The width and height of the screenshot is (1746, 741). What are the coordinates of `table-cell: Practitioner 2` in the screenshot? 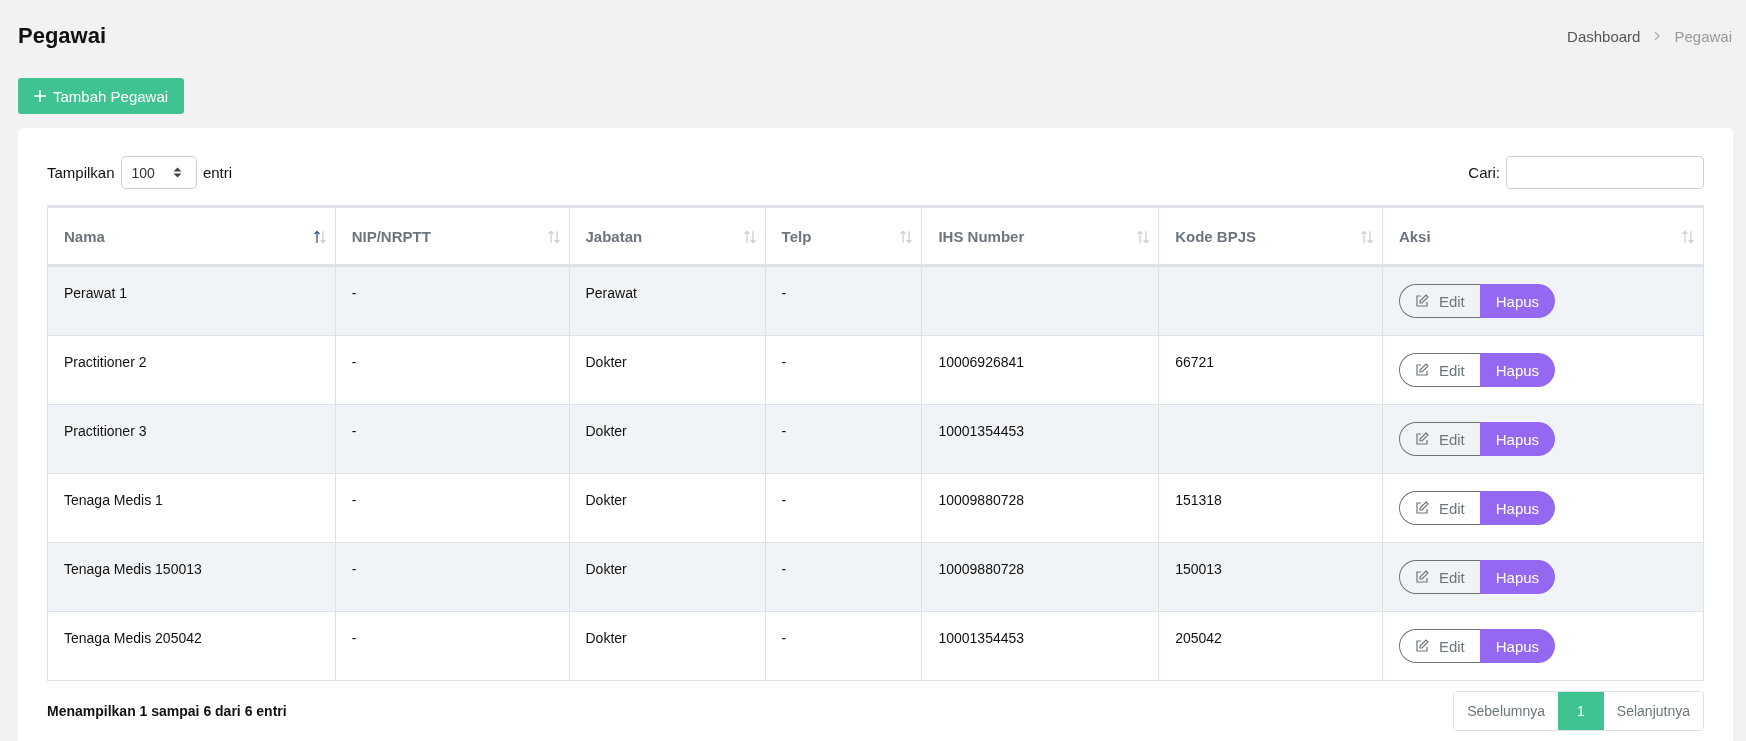 It's located at (105, 362).